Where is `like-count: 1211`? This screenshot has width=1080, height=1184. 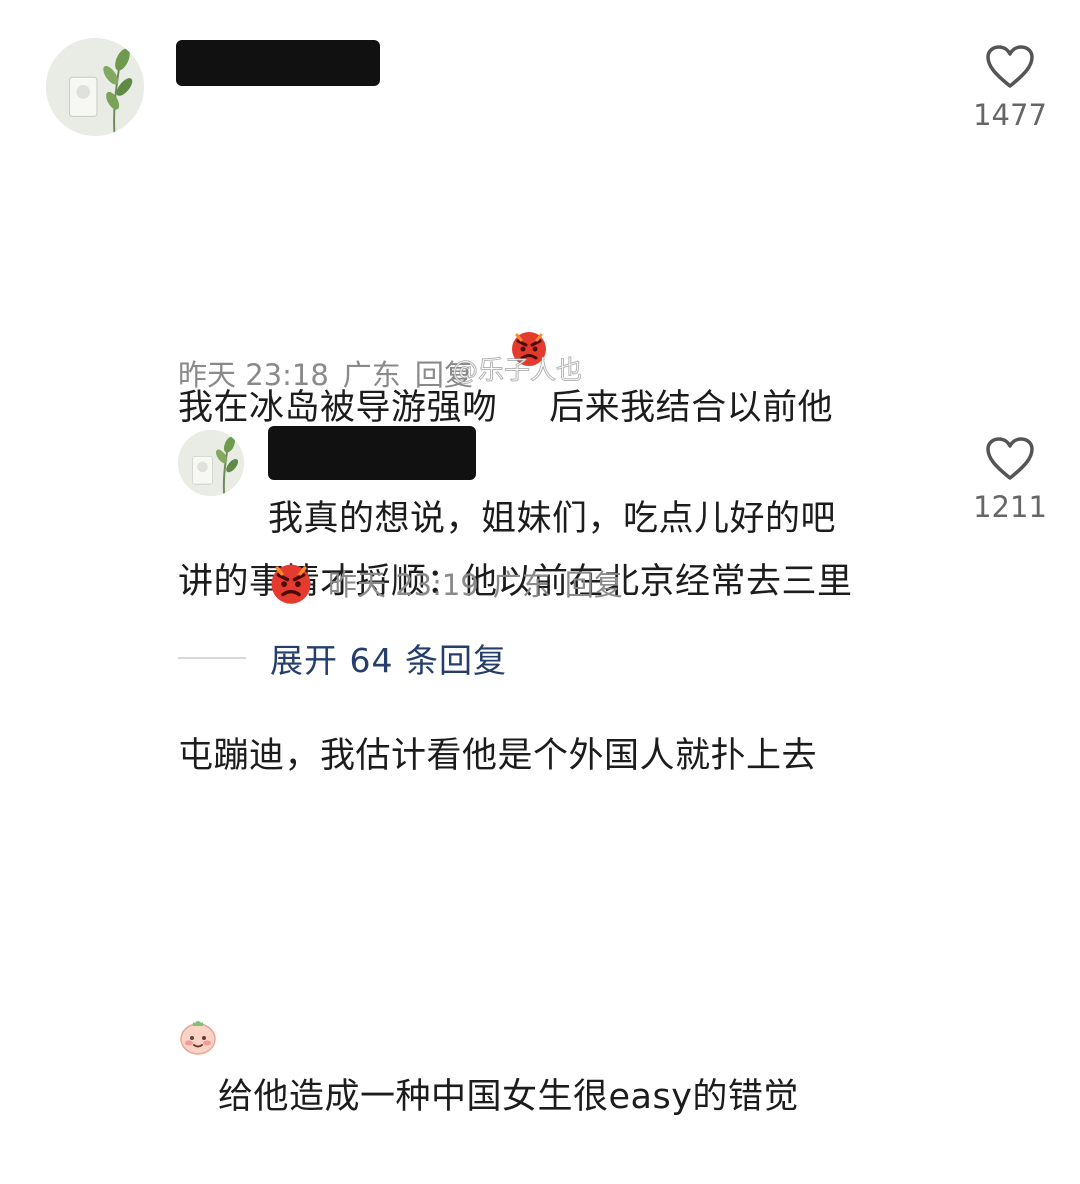
like-count: 1211 is located at coordinates (1010, 507).